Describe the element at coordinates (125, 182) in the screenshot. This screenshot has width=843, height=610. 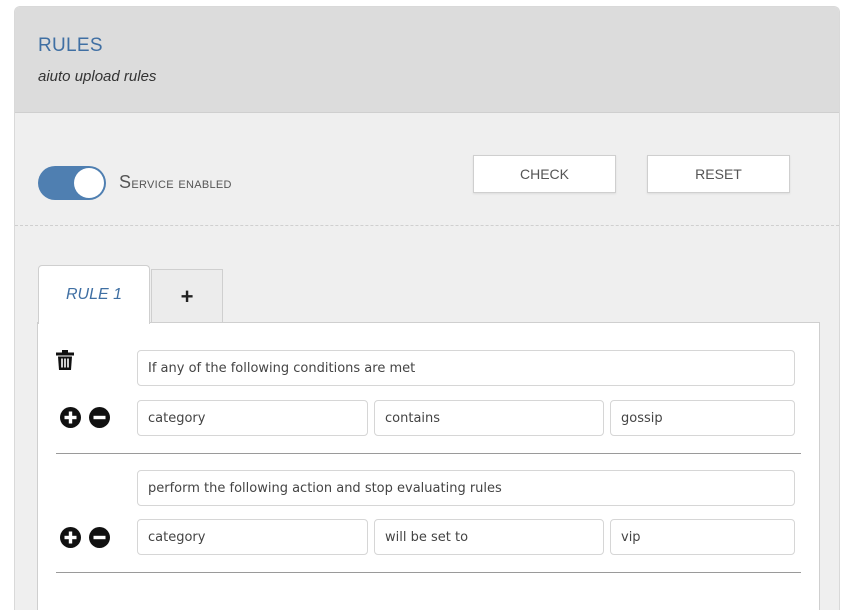
I see `service-label-initial: S` at that location.